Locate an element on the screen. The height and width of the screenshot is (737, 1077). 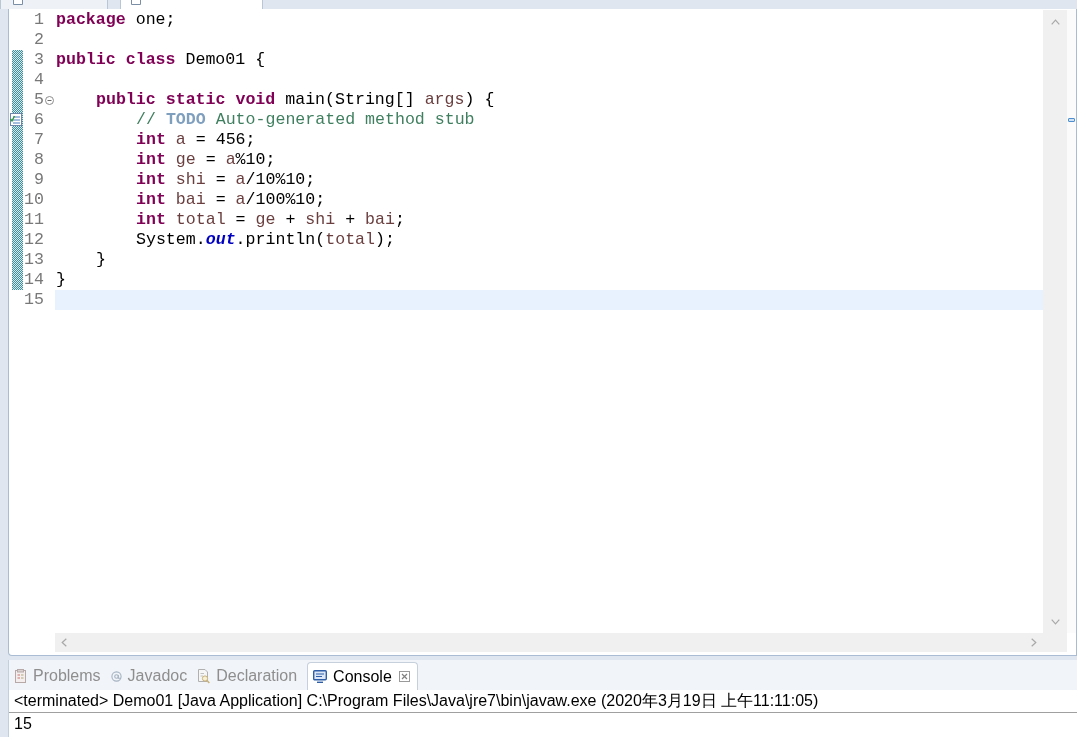
line-number: 13 is located at coordinates (34, 259).